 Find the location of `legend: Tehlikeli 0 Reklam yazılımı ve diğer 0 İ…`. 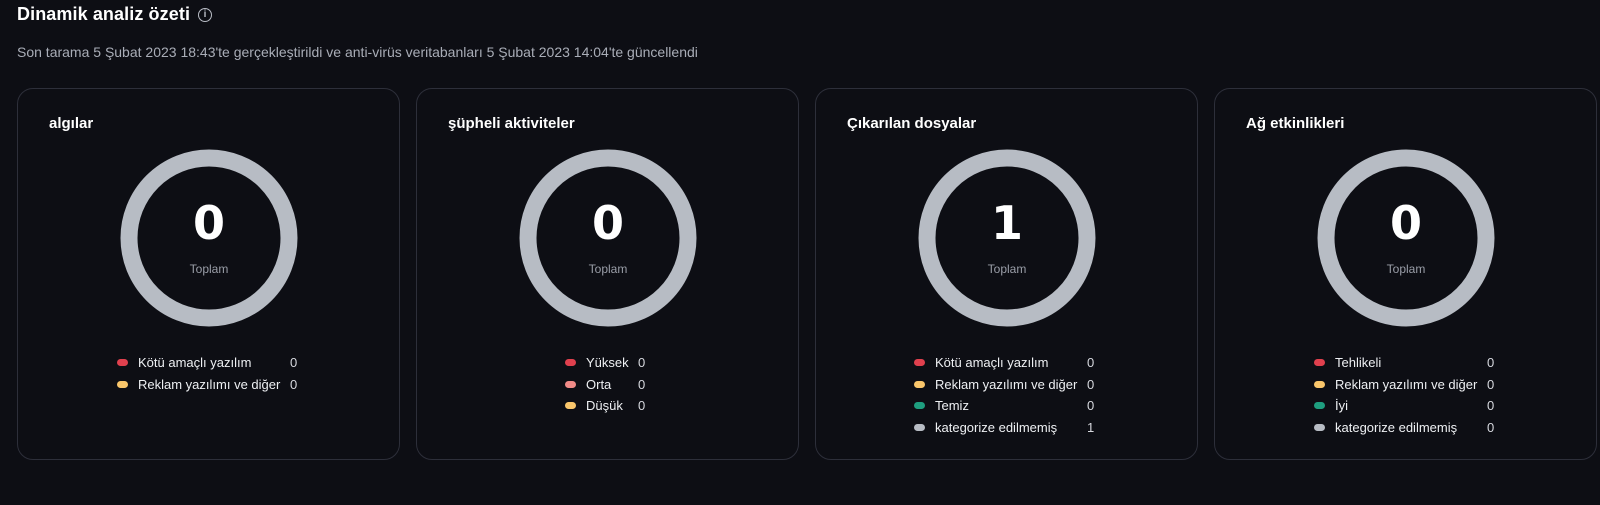

legend: Tehlikeli 0 Reklam yazılımı ve diğer 0 İ… is located at coordinates (1404, 395).